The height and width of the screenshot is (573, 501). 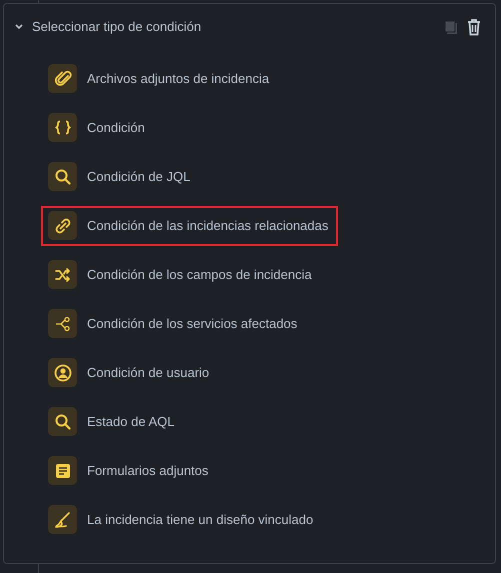 What do you see at coordinates (189, 78) in the screenshot?
I see `condition-option: Archivos adjuntos de incidencia` at bounding box center [189, 78].